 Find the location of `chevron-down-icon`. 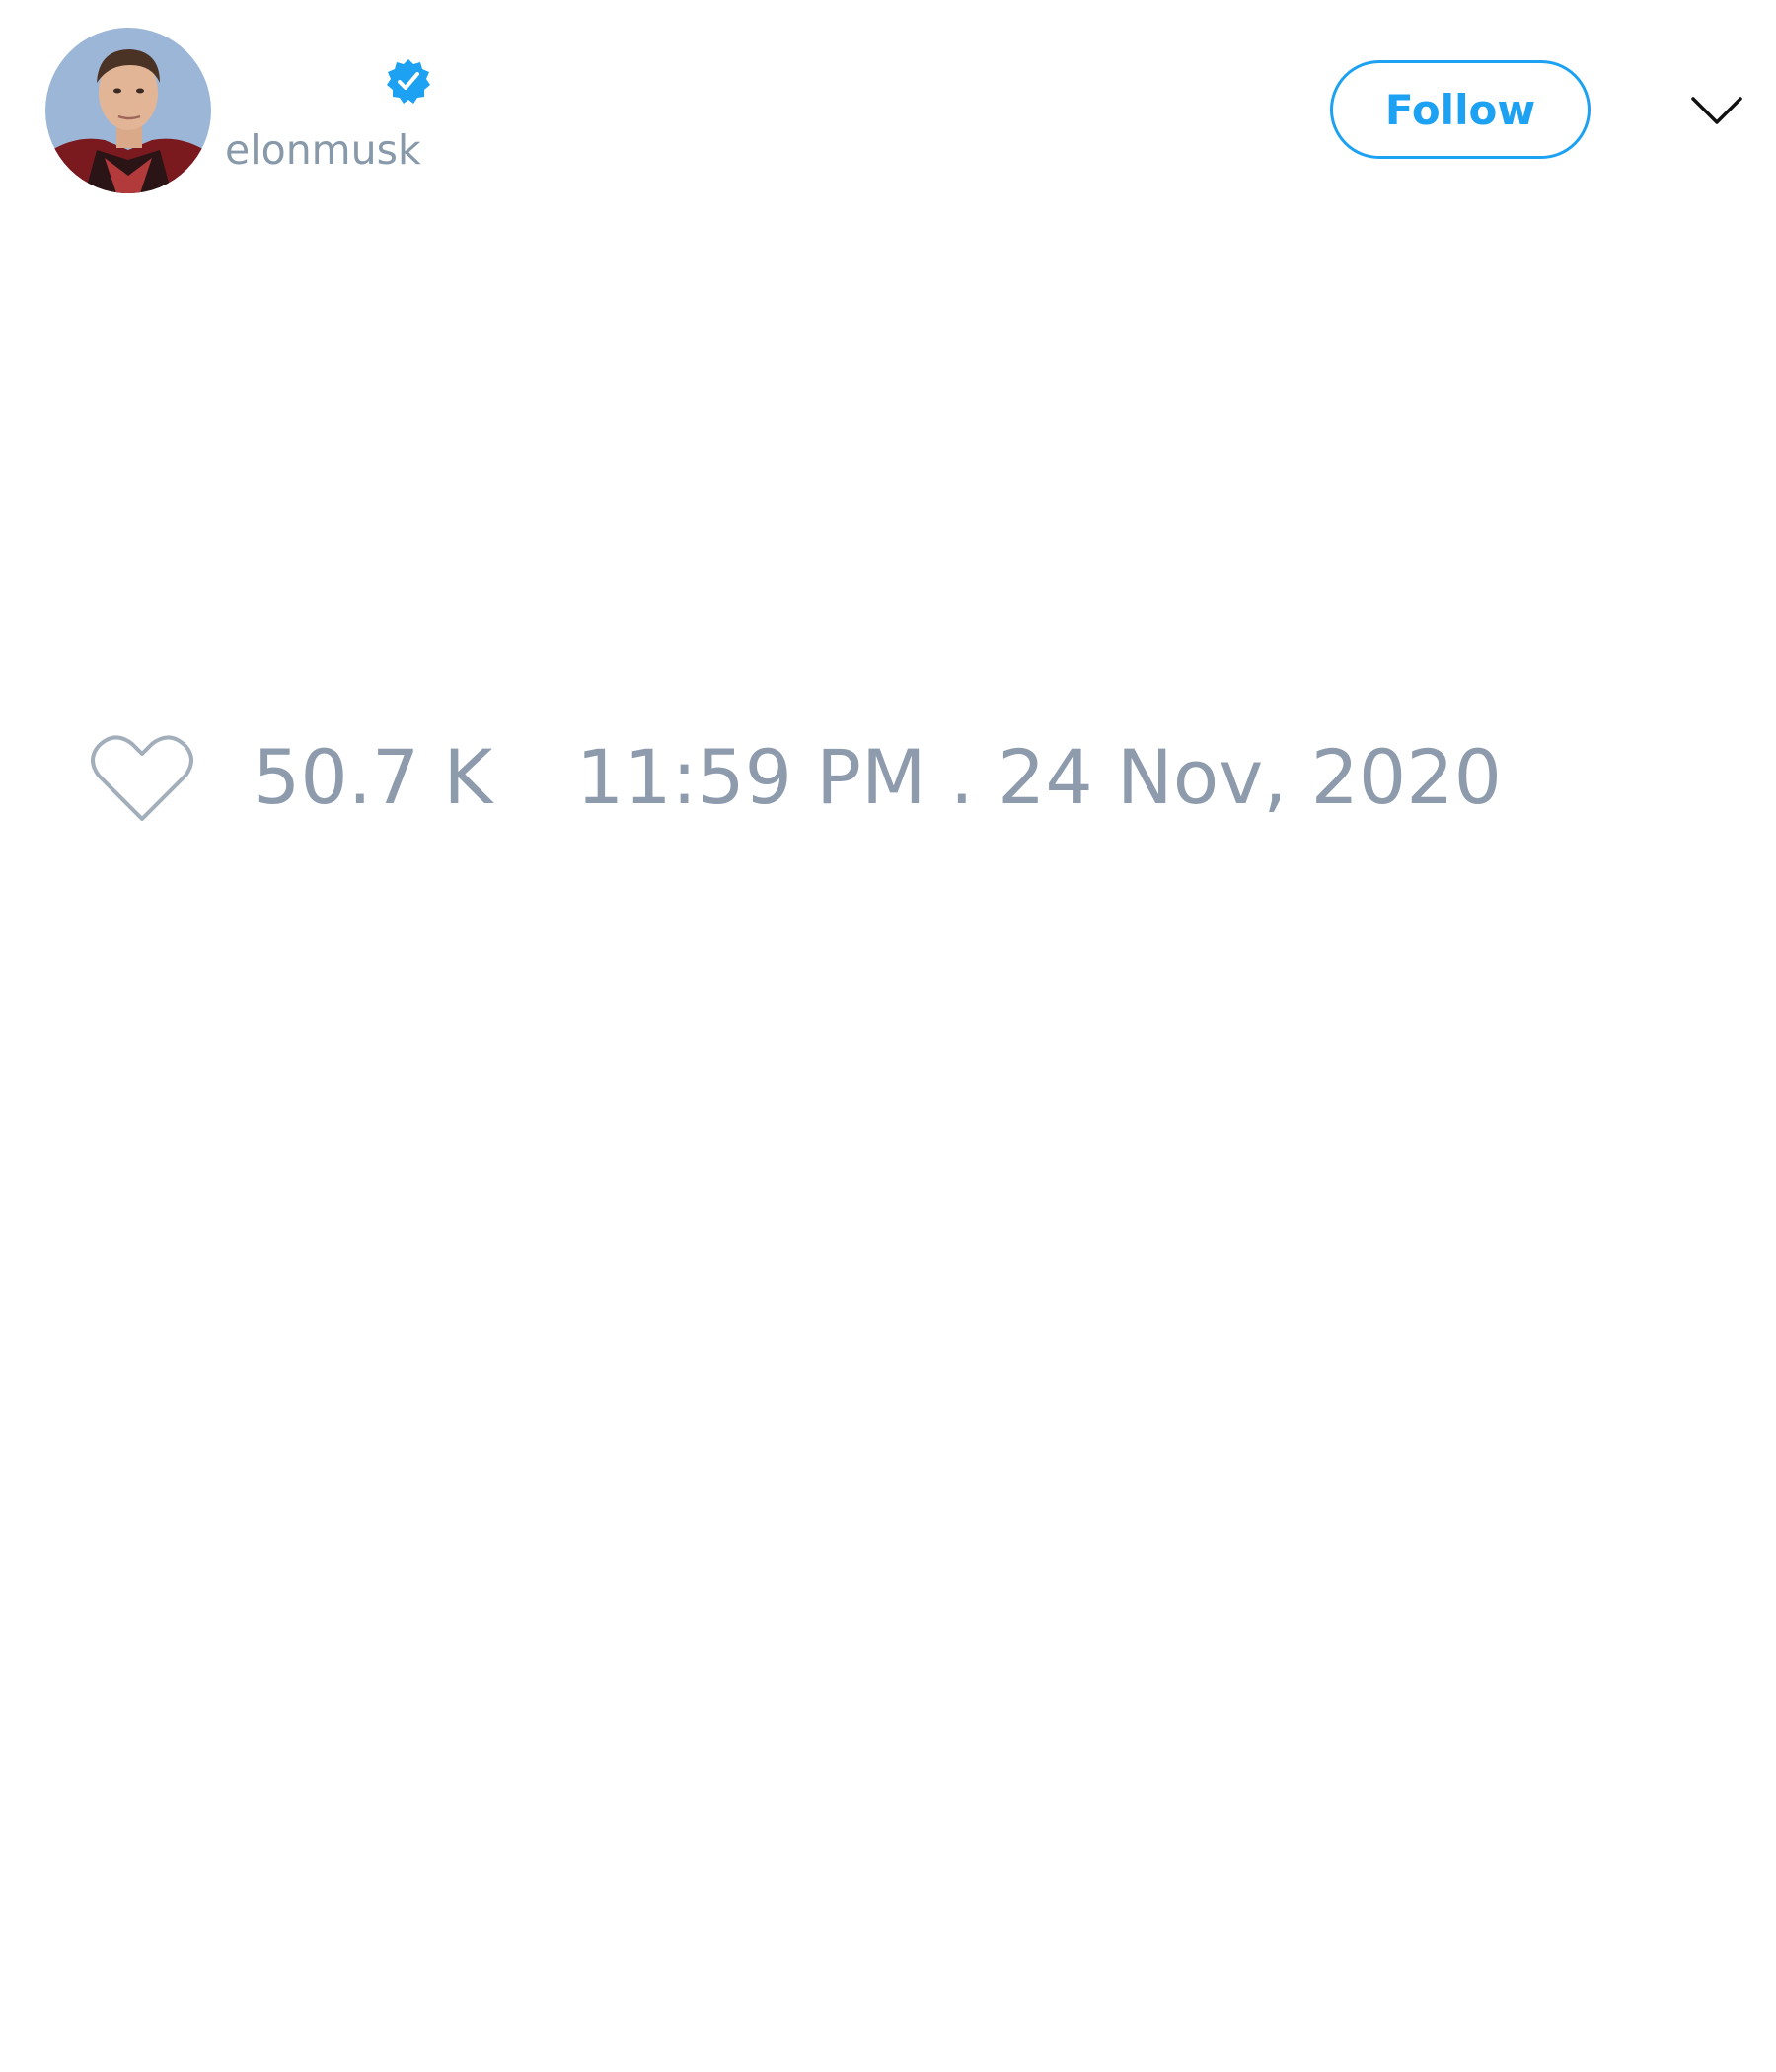

chevron-down-icon is located at coordinates (1717, 111).